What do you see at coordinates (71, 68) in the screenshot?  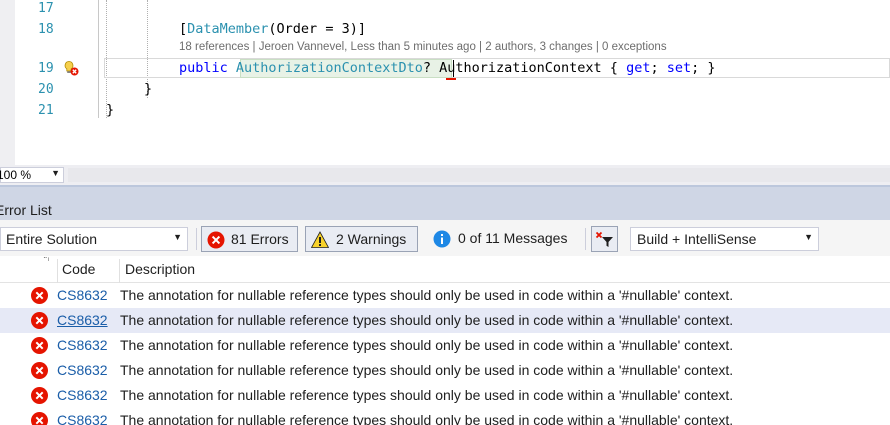 I see `lightbulb-error-icon` at bounding box center [71, 68].